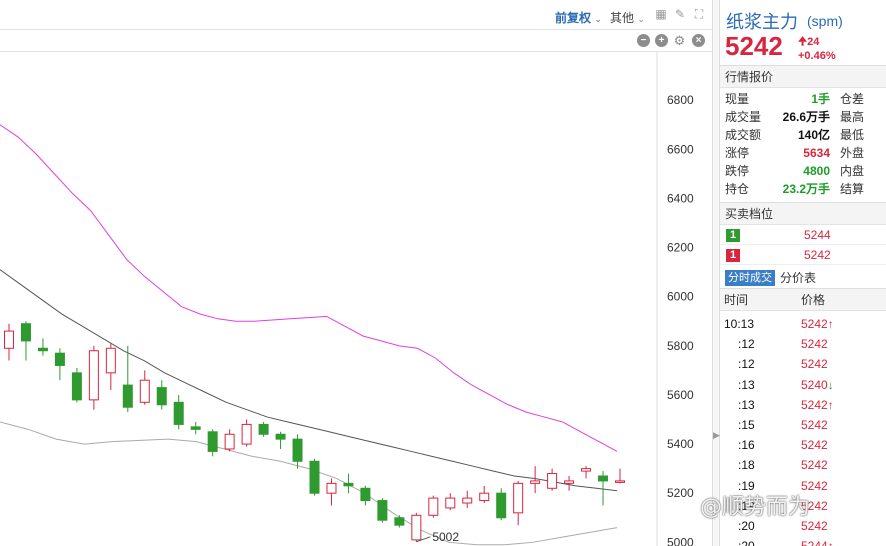 The height and width of the screenshot is (546, 886). What do you see at coordinates (746, 344) in the screenshot?
I see `tick-time: :12` at bounding box center [746, 344].